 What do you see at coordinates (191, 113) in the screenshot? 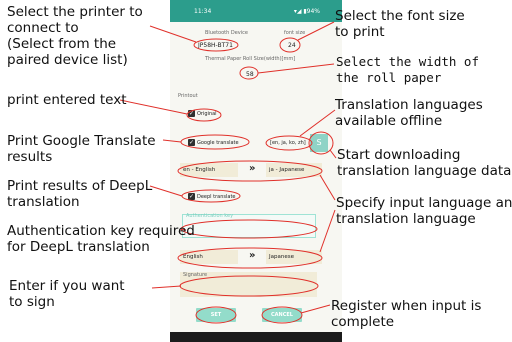
I see `original-checkbox: ✓` at bounding box center [191, 113].